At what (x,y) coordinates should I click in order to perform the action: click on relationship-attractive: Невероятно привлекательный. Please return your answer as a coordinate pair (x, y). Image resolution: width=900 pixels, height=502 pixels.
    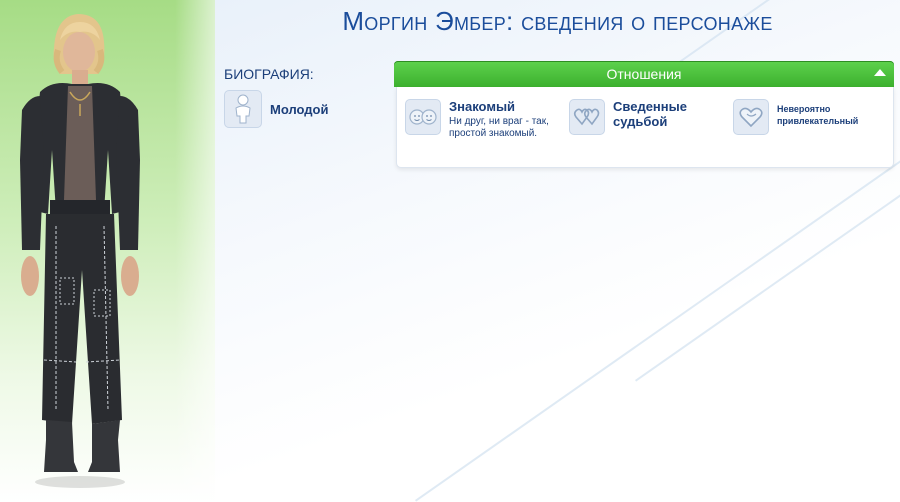
    Looking at the image, I should click on (810, 117).